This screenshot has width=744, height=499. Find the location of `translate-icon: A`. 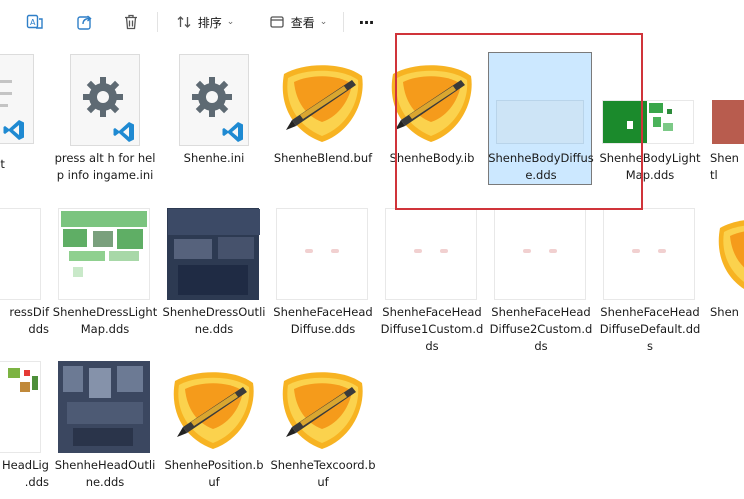

translate-icon: A is located at coordinates (34, 21).